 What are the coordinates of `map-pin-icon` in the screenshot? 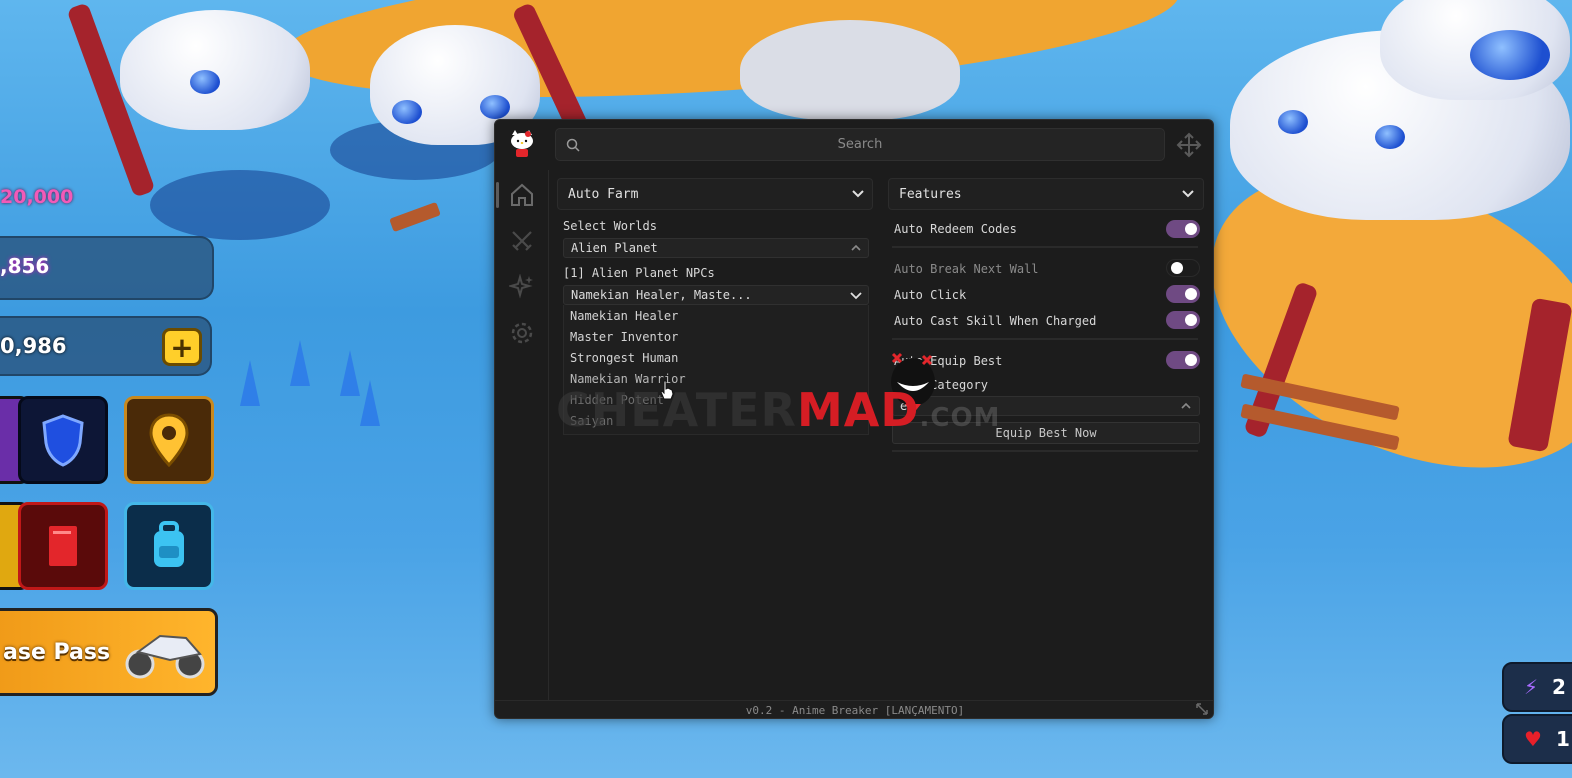 It's located at (169, 440).